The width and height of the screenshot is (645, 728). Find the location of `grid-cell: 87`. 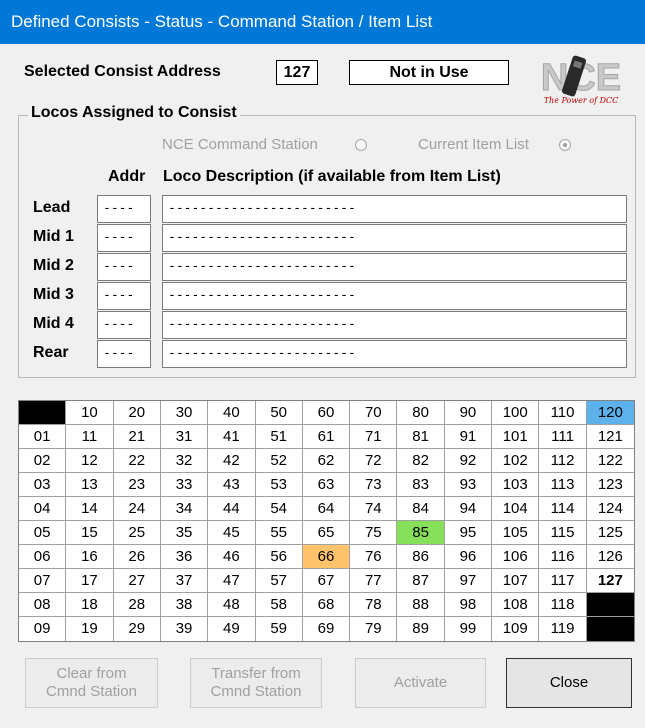

grid-cell: 87 is located at coordinates (421, 581).